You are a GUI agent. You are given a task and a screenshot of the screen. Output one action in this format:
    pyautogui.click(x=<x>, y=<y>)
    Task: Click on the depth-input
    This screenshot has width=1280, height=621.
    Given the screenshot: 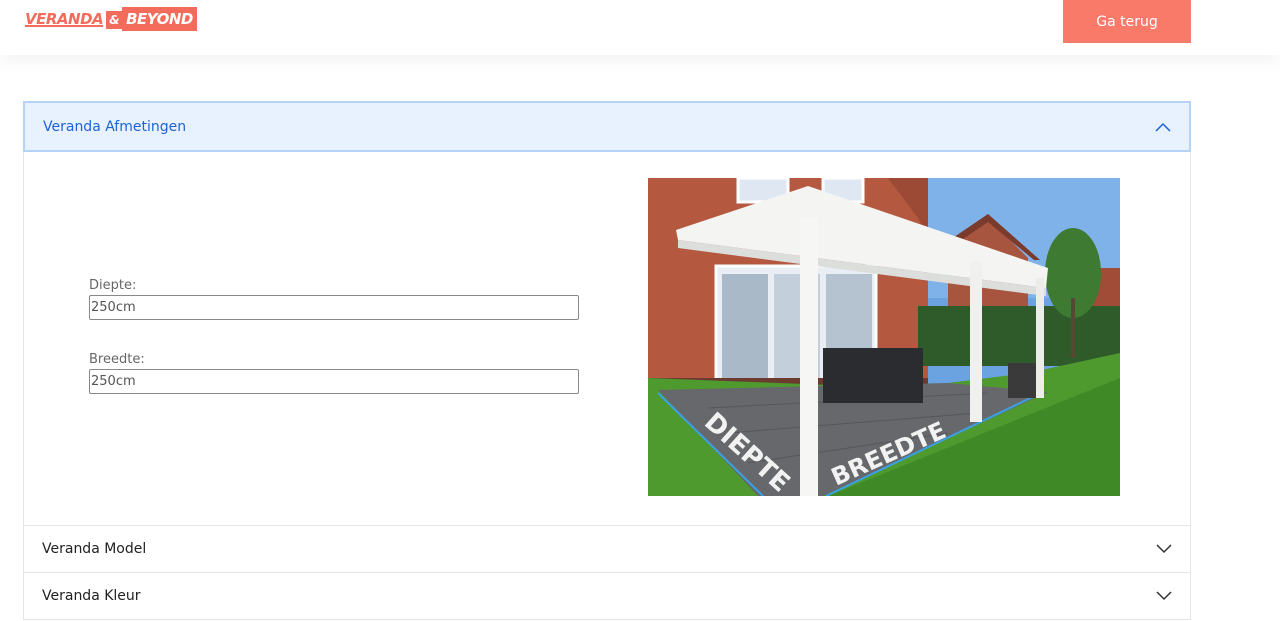 What is the action you would take?
    pyautogui.click(x=334, y=307)
    